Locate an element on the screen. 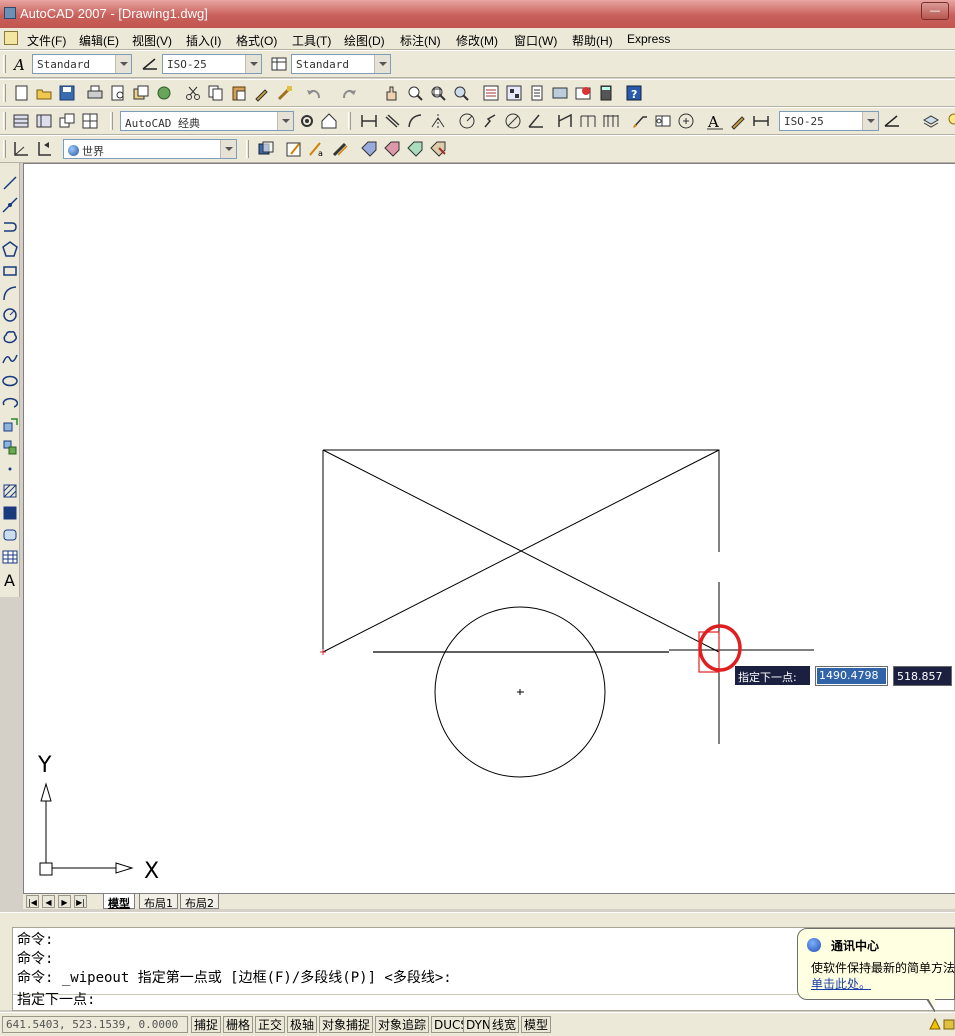 The image size is (955, 1036). point-icon is located at coordinates (10, 469).